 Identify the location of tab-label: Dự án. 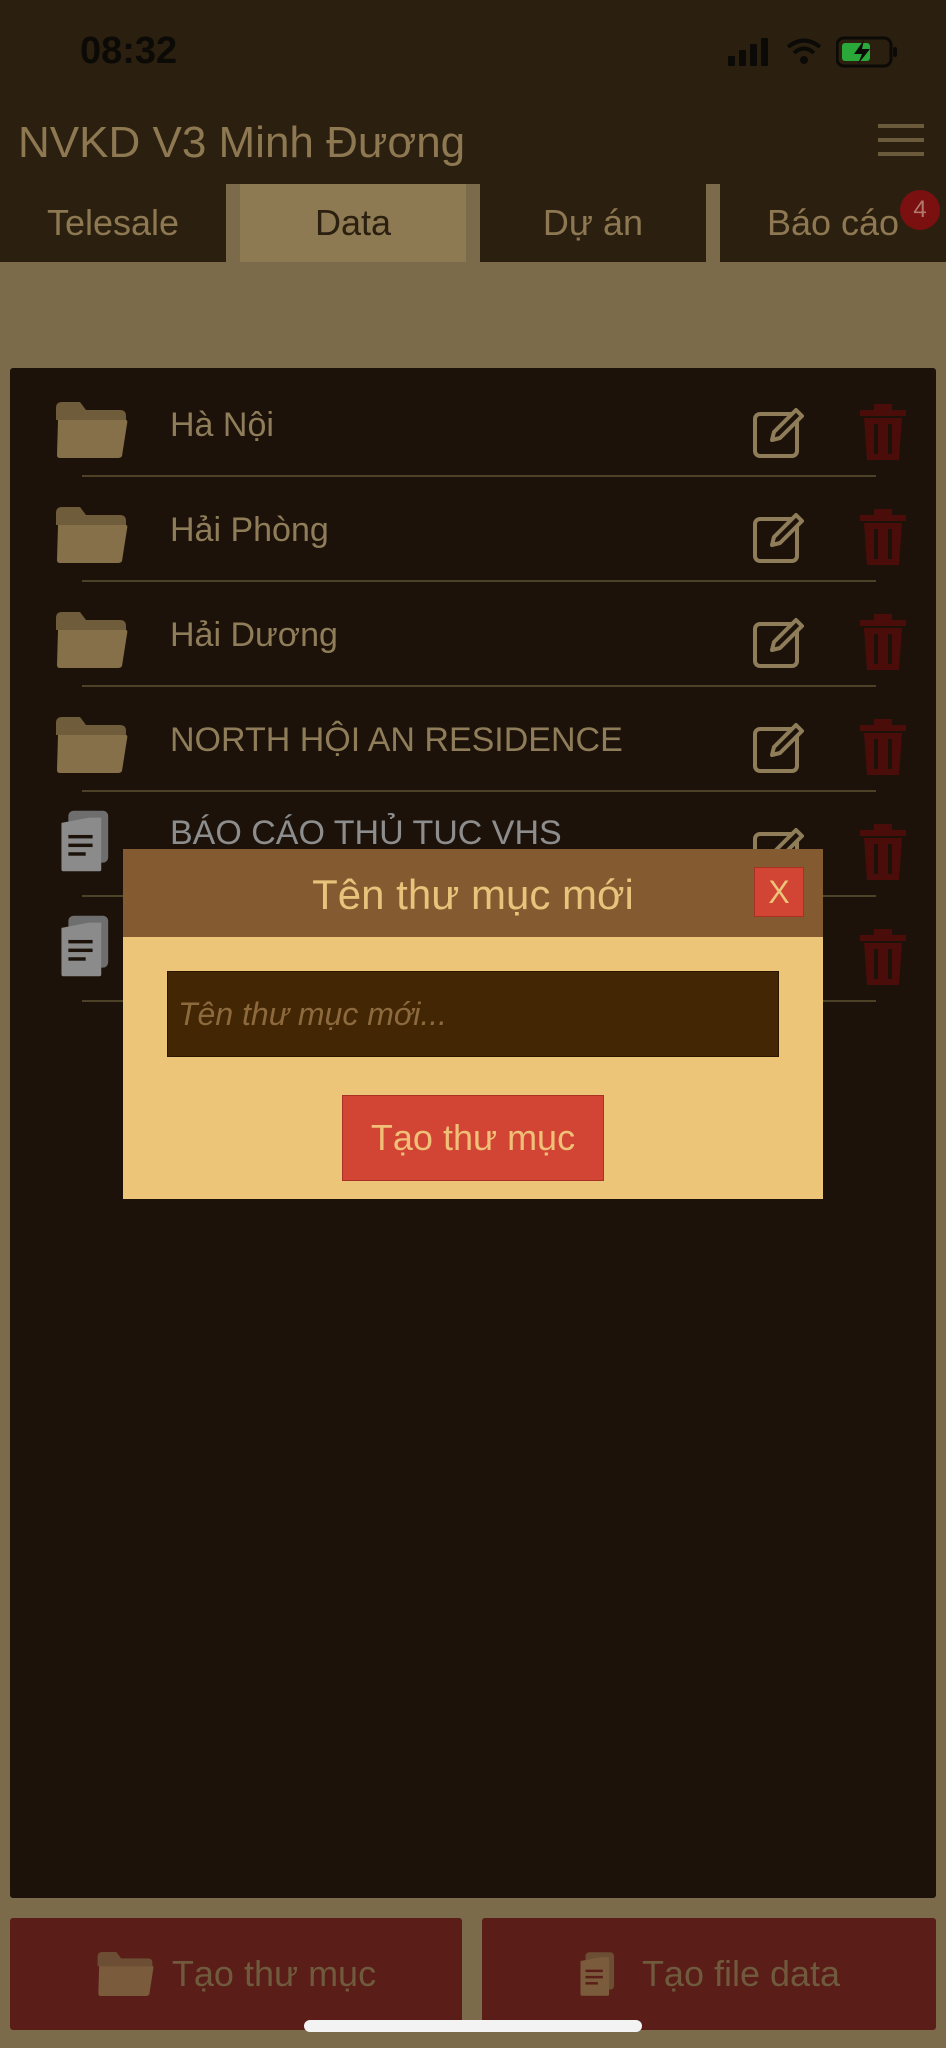
(593, 222).